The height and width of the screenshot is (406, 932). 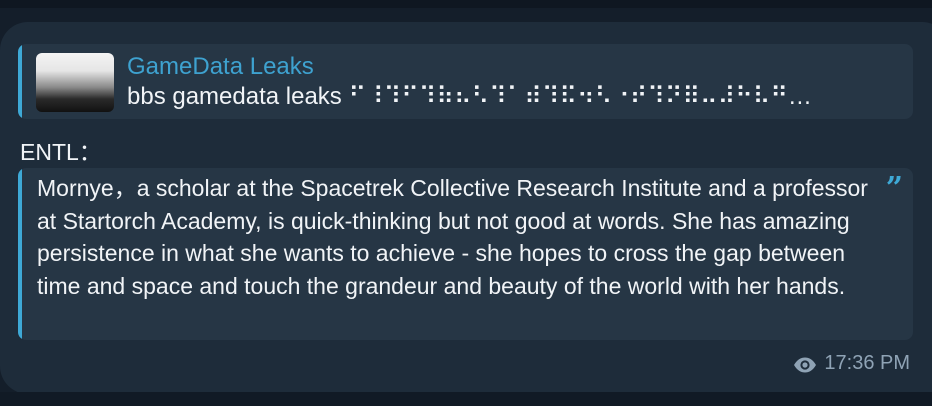 I want to click on chat-background-top, so click(x=466, y=4).